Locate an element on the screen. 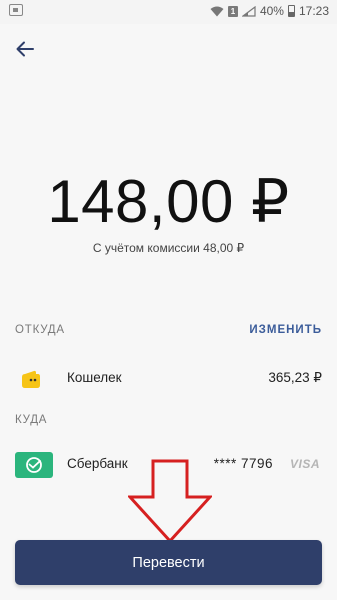  wallet-icon is located at coordinates (31, 379).